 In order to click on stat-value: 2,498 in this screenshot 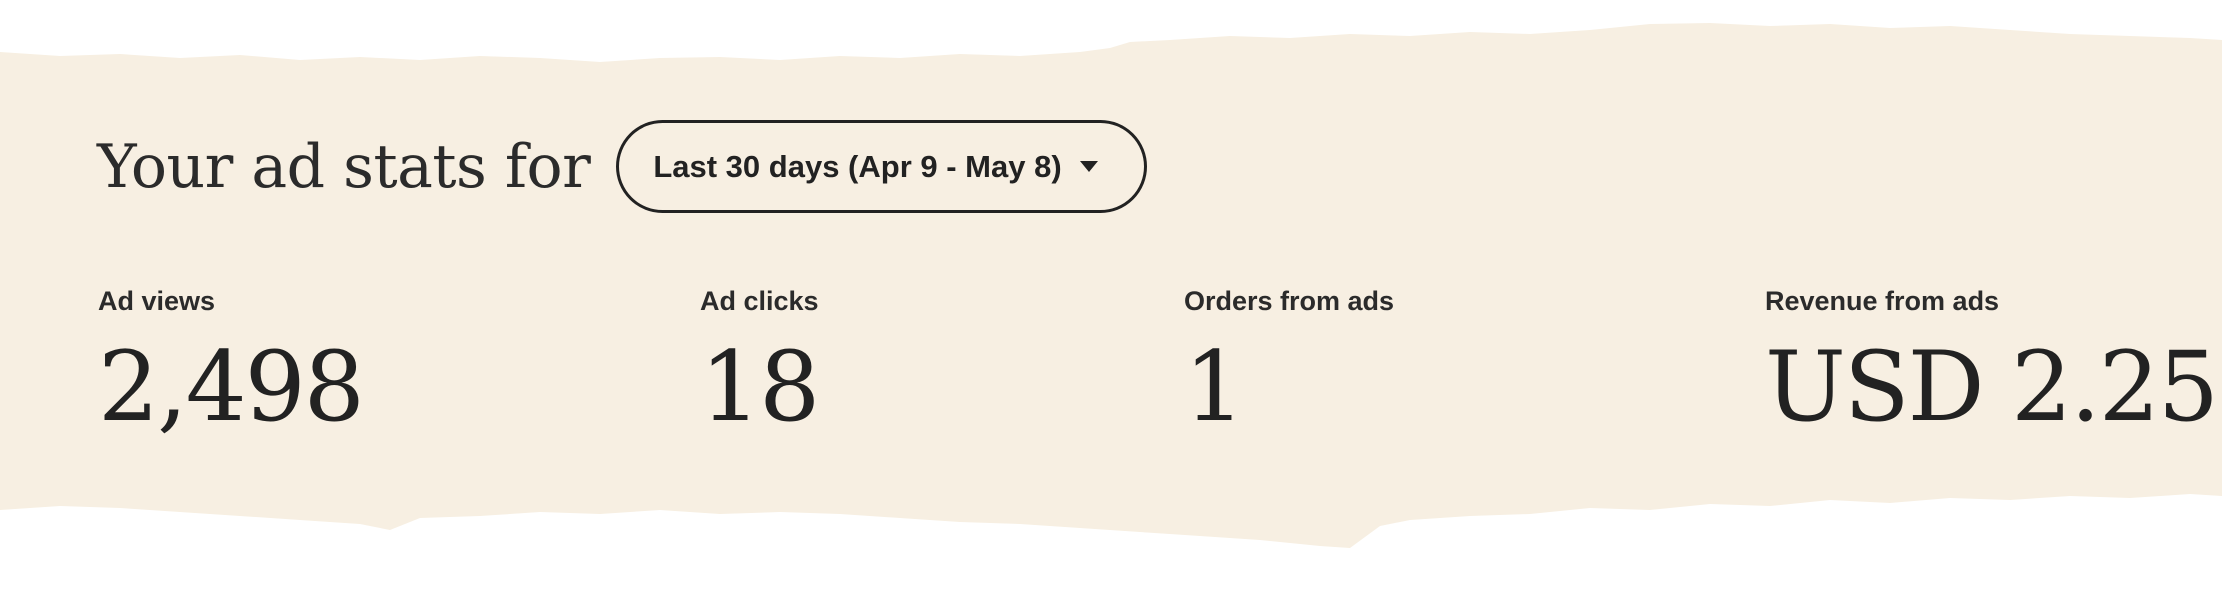, I will do `click(231, 387)`.